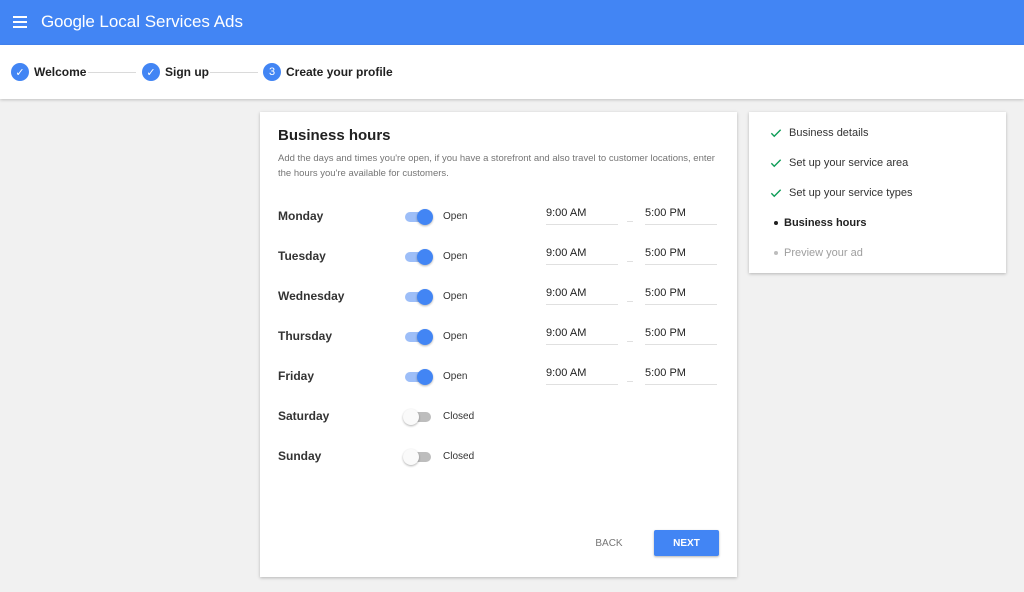  What do you see at coordinates (171, 21) in the screenshot?
I see `brand-product: Local Services Ads` at bounding box center [171, 21].